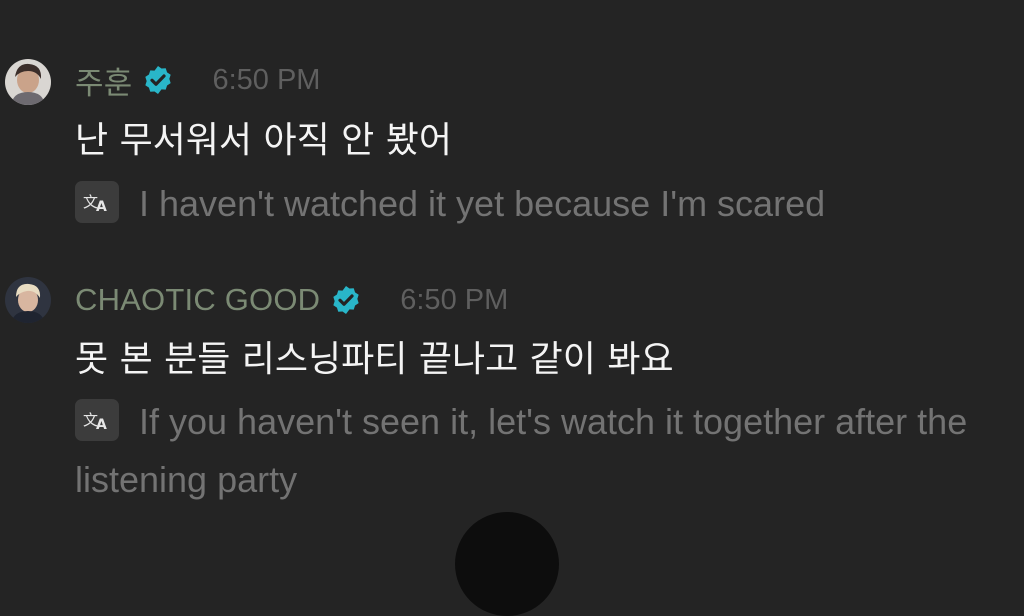  Describe the element at coordinates (374, 359) in the screenshot. I see `message-text: 못 본 분들 리스닝파티 끝나고 같이 봐요` at that location.